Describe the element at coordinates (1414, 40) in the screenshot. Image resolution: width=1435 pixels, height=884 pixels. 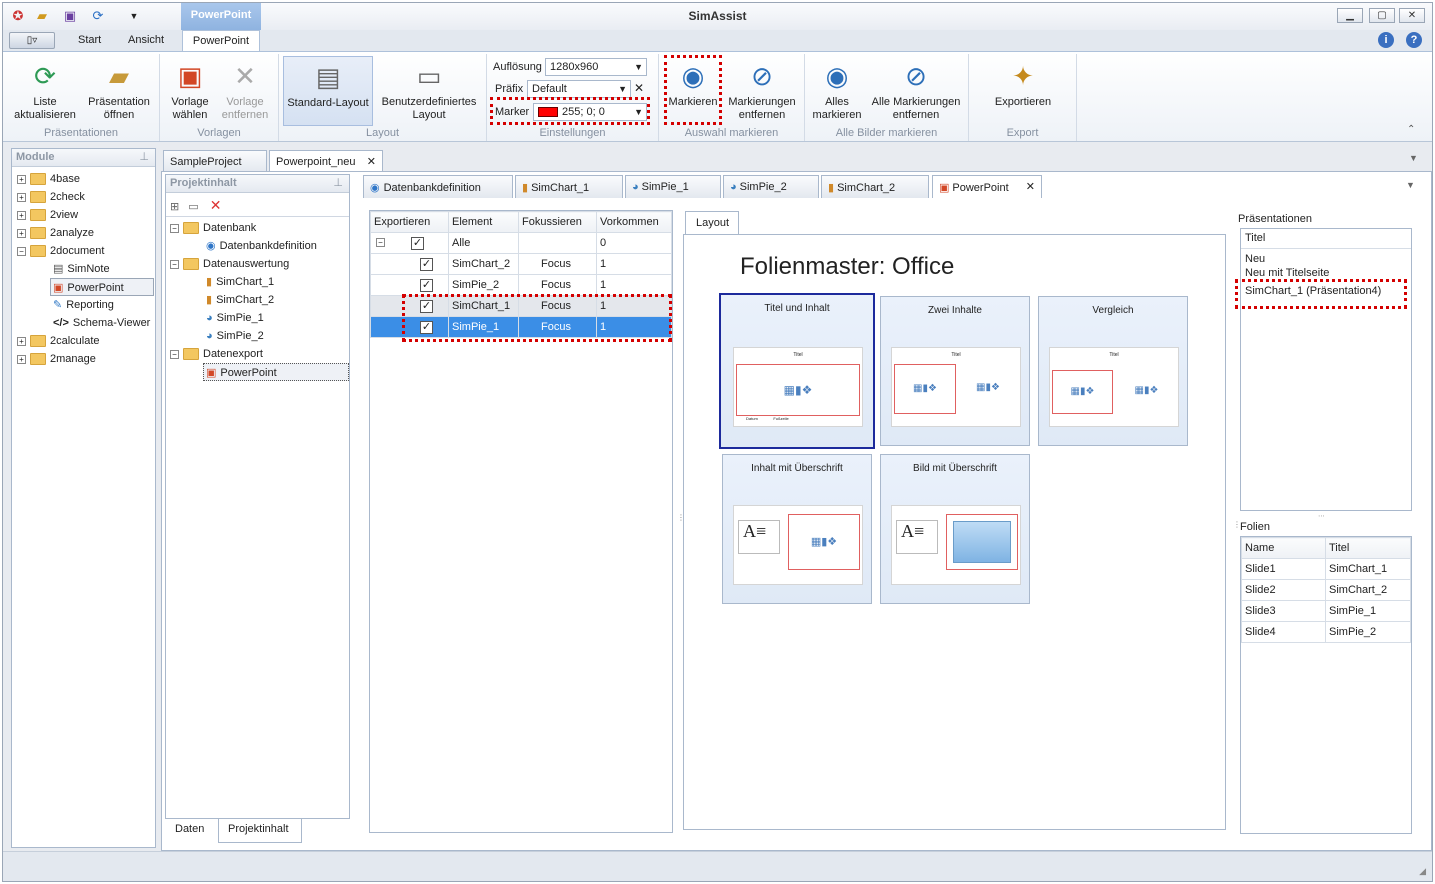
I see `help-icon: ?` at that location.